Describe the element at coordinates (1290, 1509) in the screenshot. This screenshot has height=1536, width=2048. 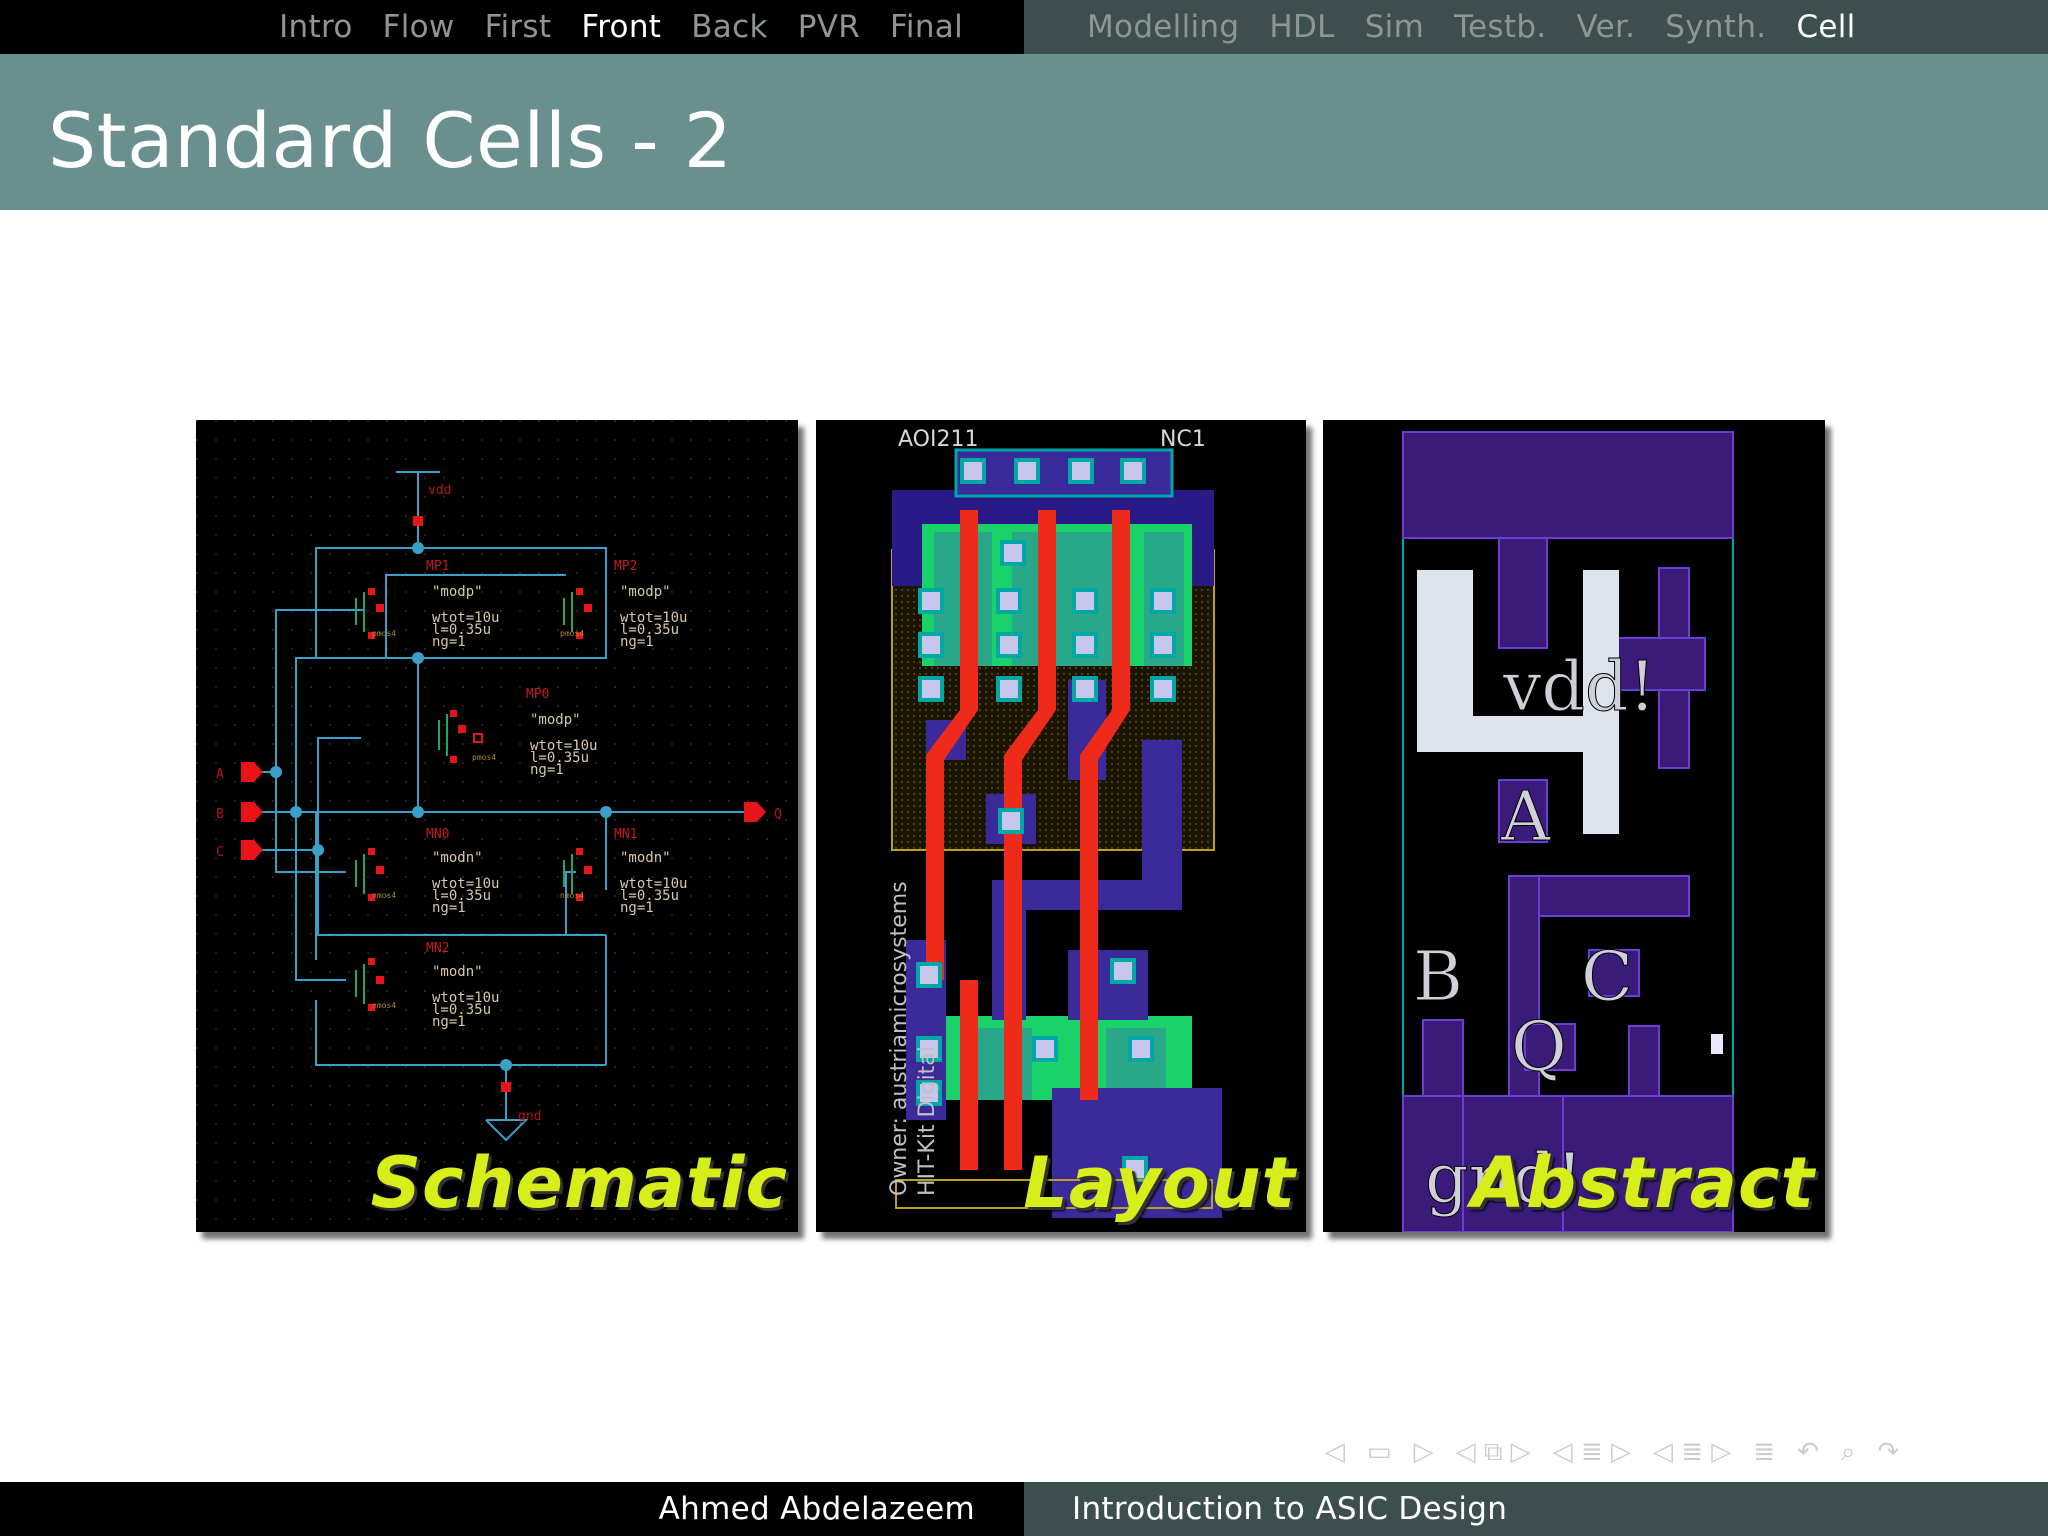
I see `footer-talk-title: Introduction to ASIC Design` at that location.